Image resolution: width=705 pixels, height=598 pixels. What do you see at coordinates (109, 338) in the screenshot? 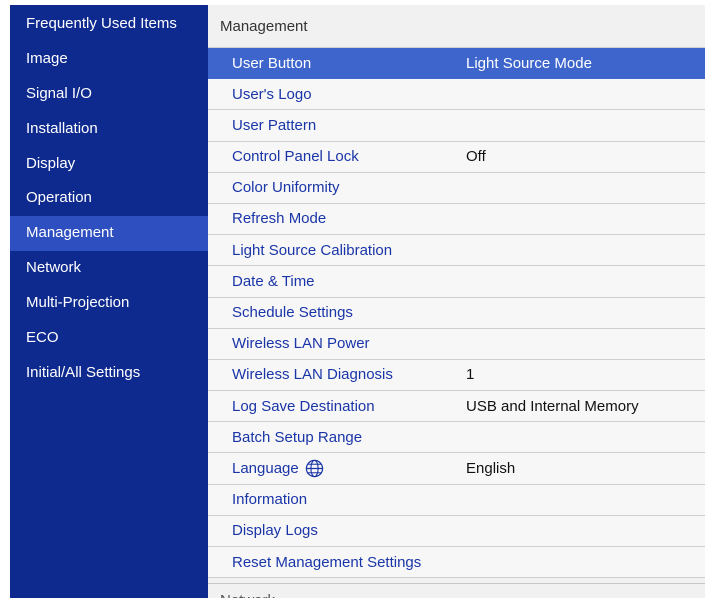
I see `sidebar-item-eco: ECO` at bounding box center [109, 338].